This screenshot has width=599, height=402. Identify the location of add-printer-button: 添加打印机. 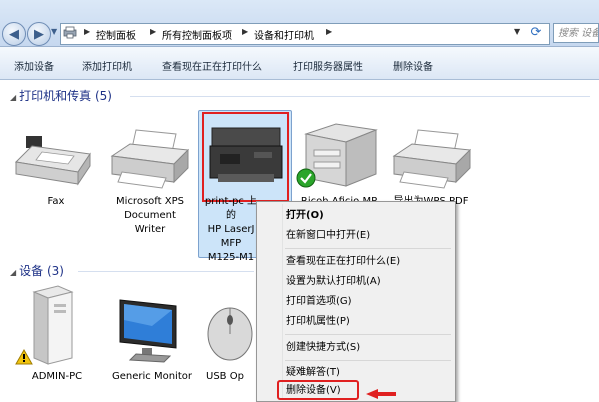
(107, 65).